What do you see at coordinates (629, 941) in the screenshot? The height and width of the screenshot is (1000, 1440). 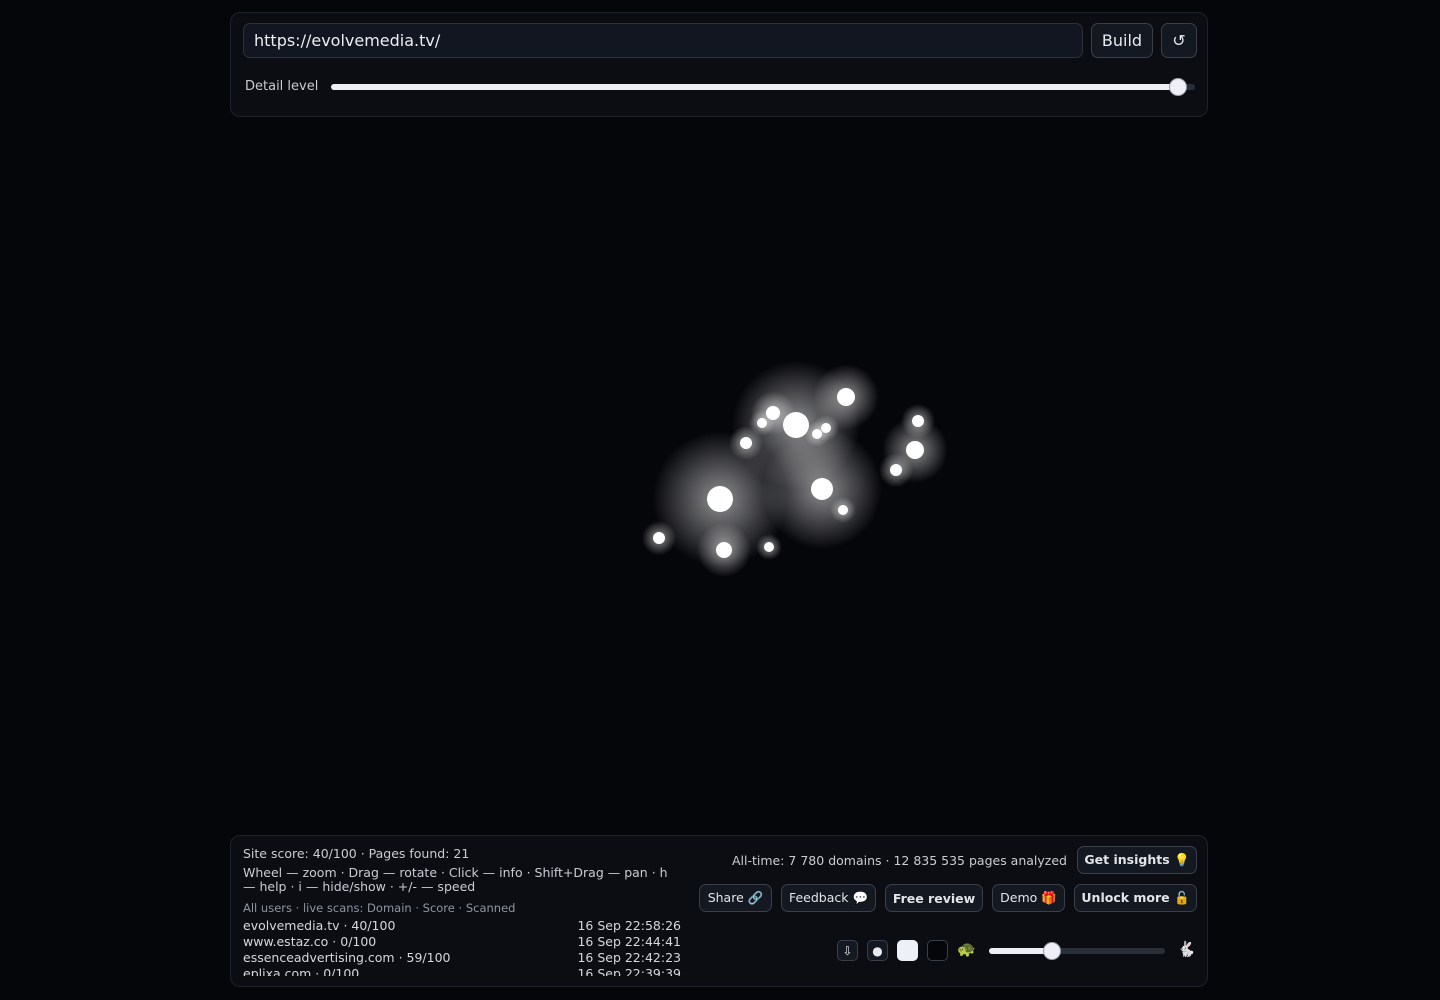 I see `scan-time: 16 Sep 22:44:41` at bounding box center [629, 941].